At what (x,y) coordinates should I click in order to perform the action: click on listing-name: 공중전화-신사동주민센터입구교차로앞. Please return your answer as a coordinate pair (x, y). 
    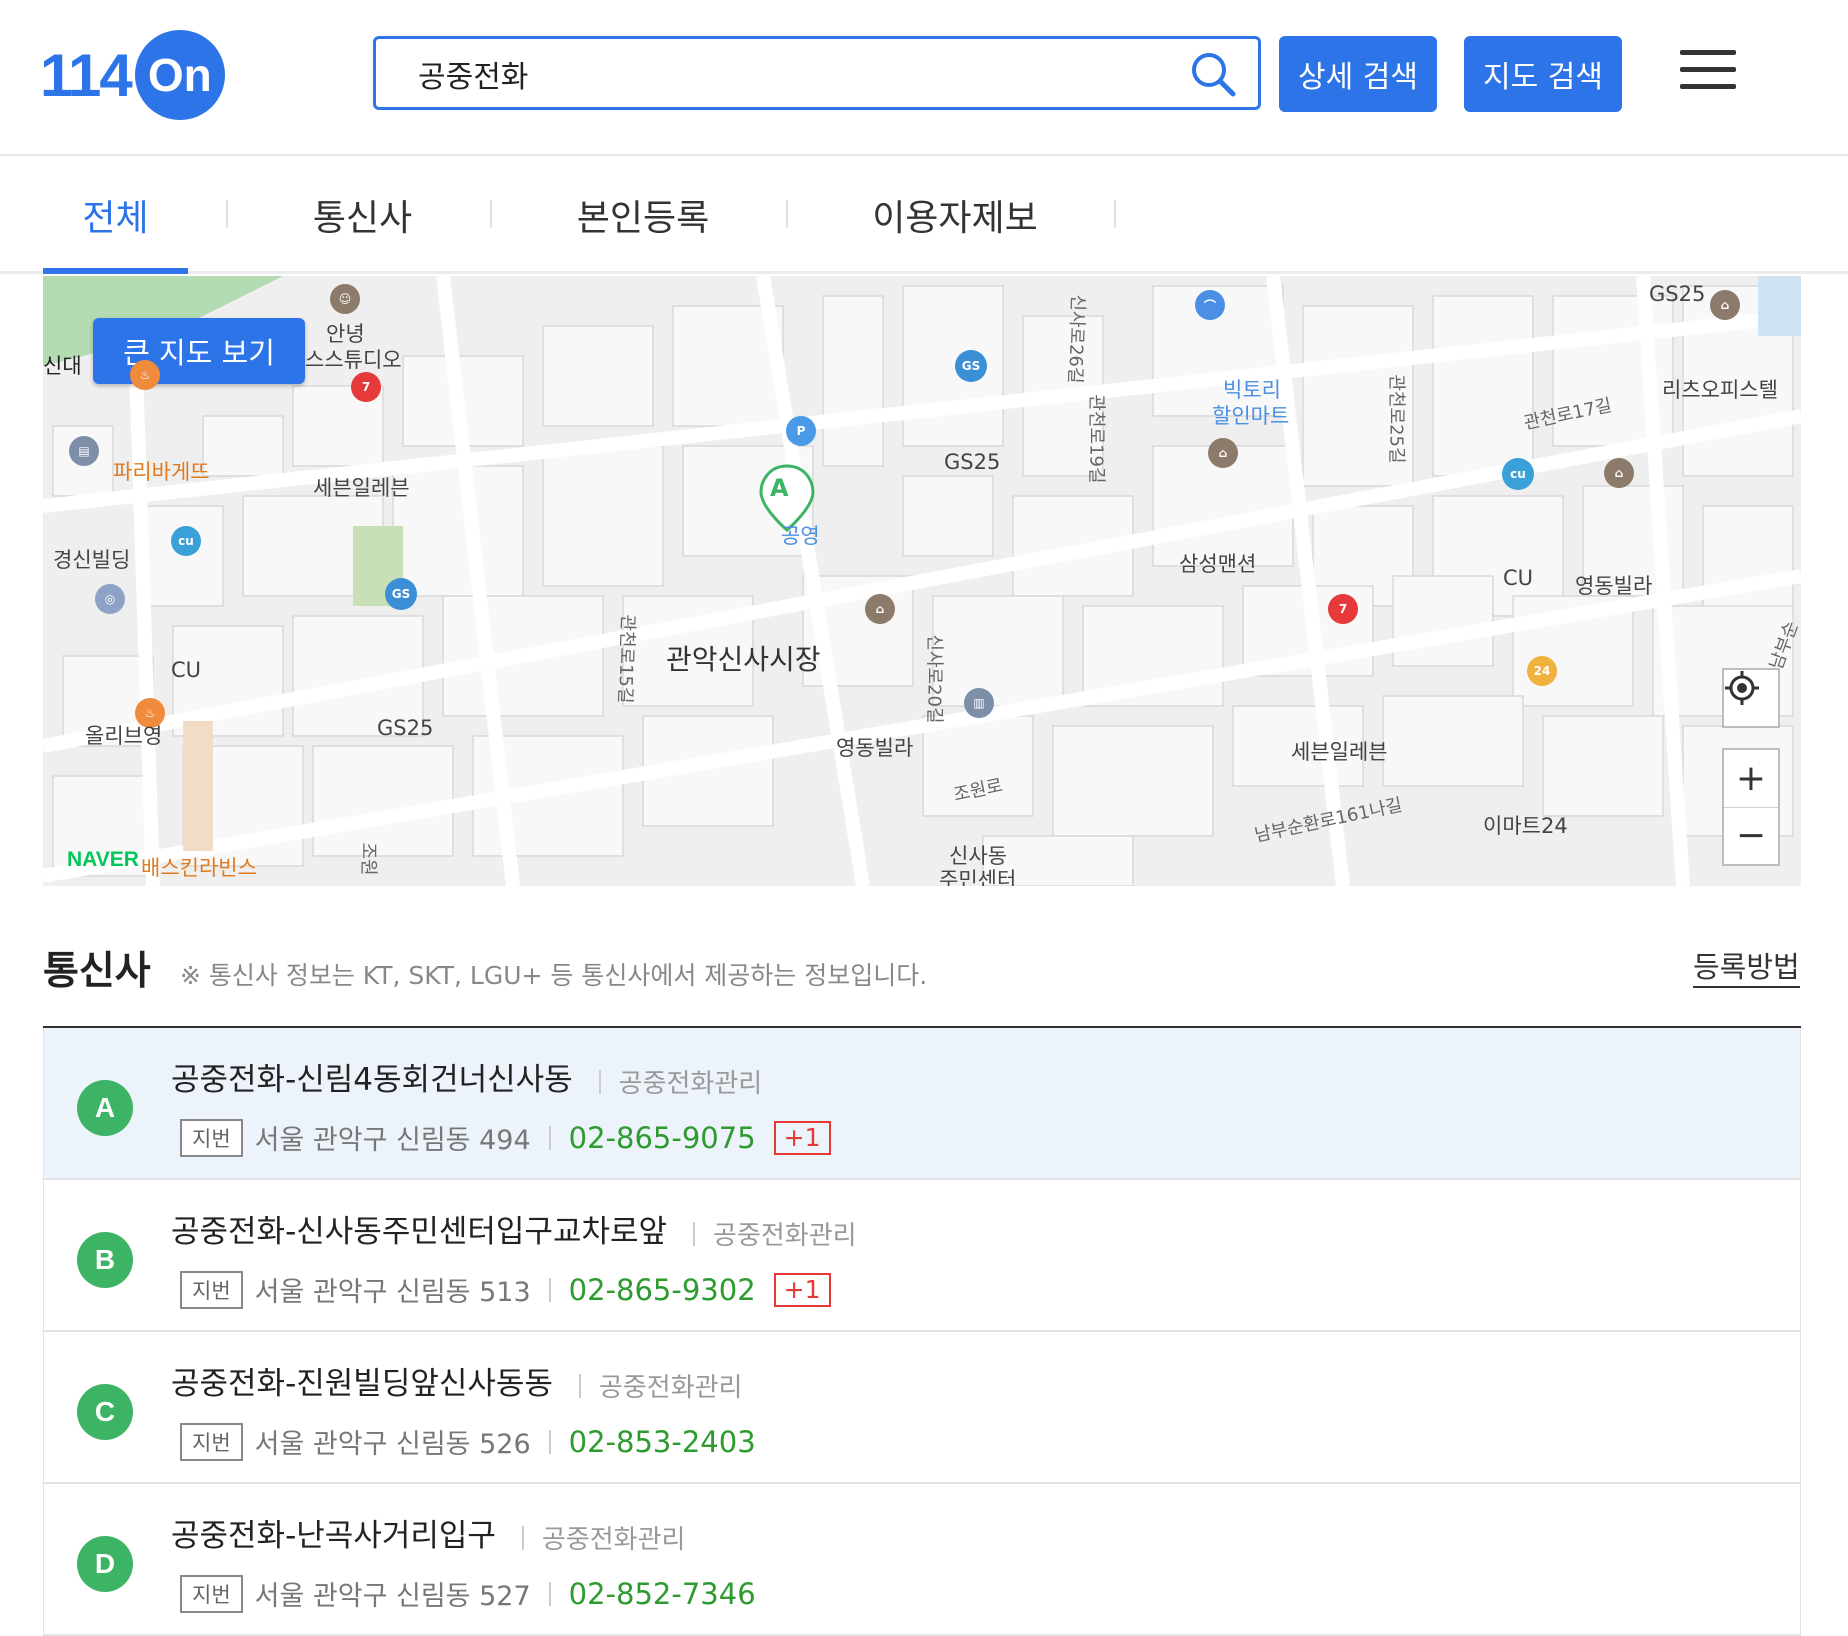
    Looking at the image, I should click on (419, 1232).